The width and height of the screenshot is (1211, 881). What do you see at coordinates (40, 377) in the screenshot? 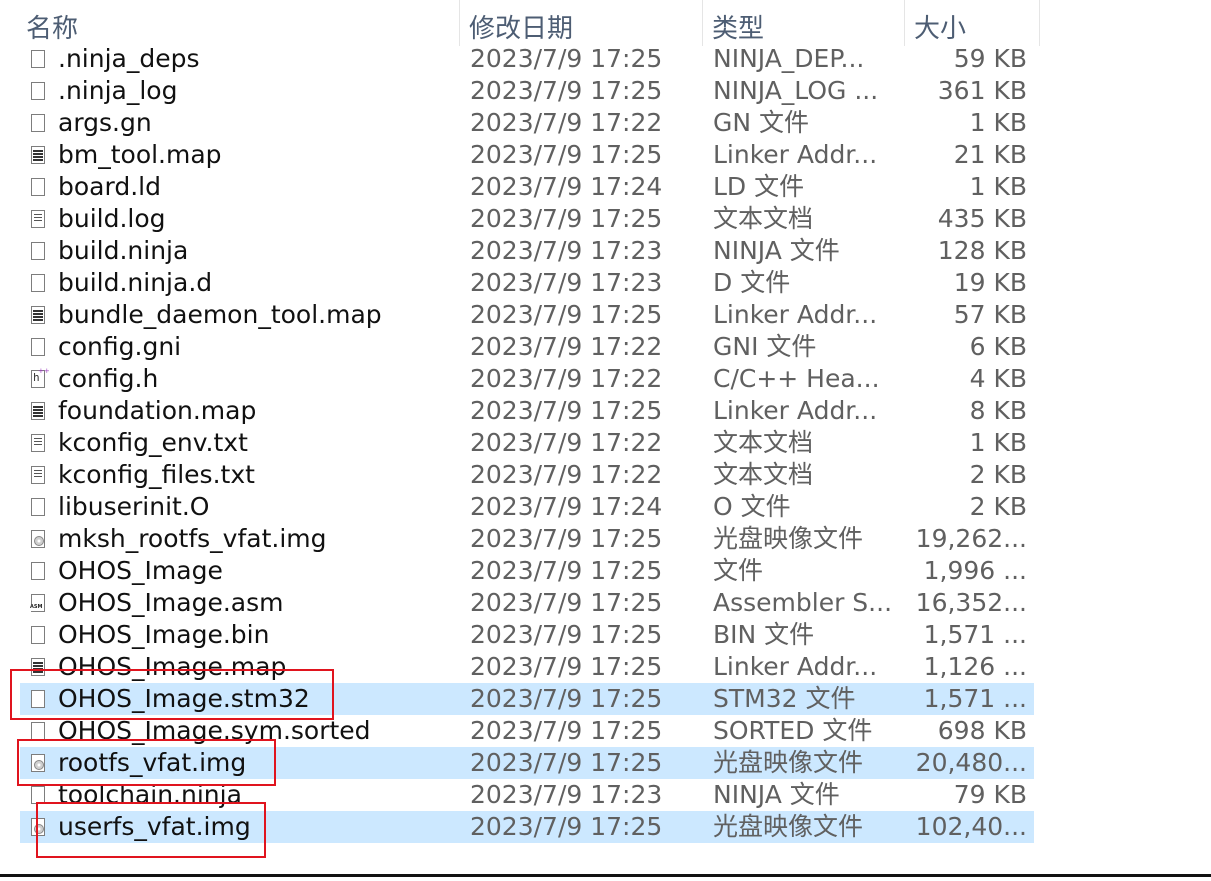
I see `header-file-icon` at bounding box center [40, 377].